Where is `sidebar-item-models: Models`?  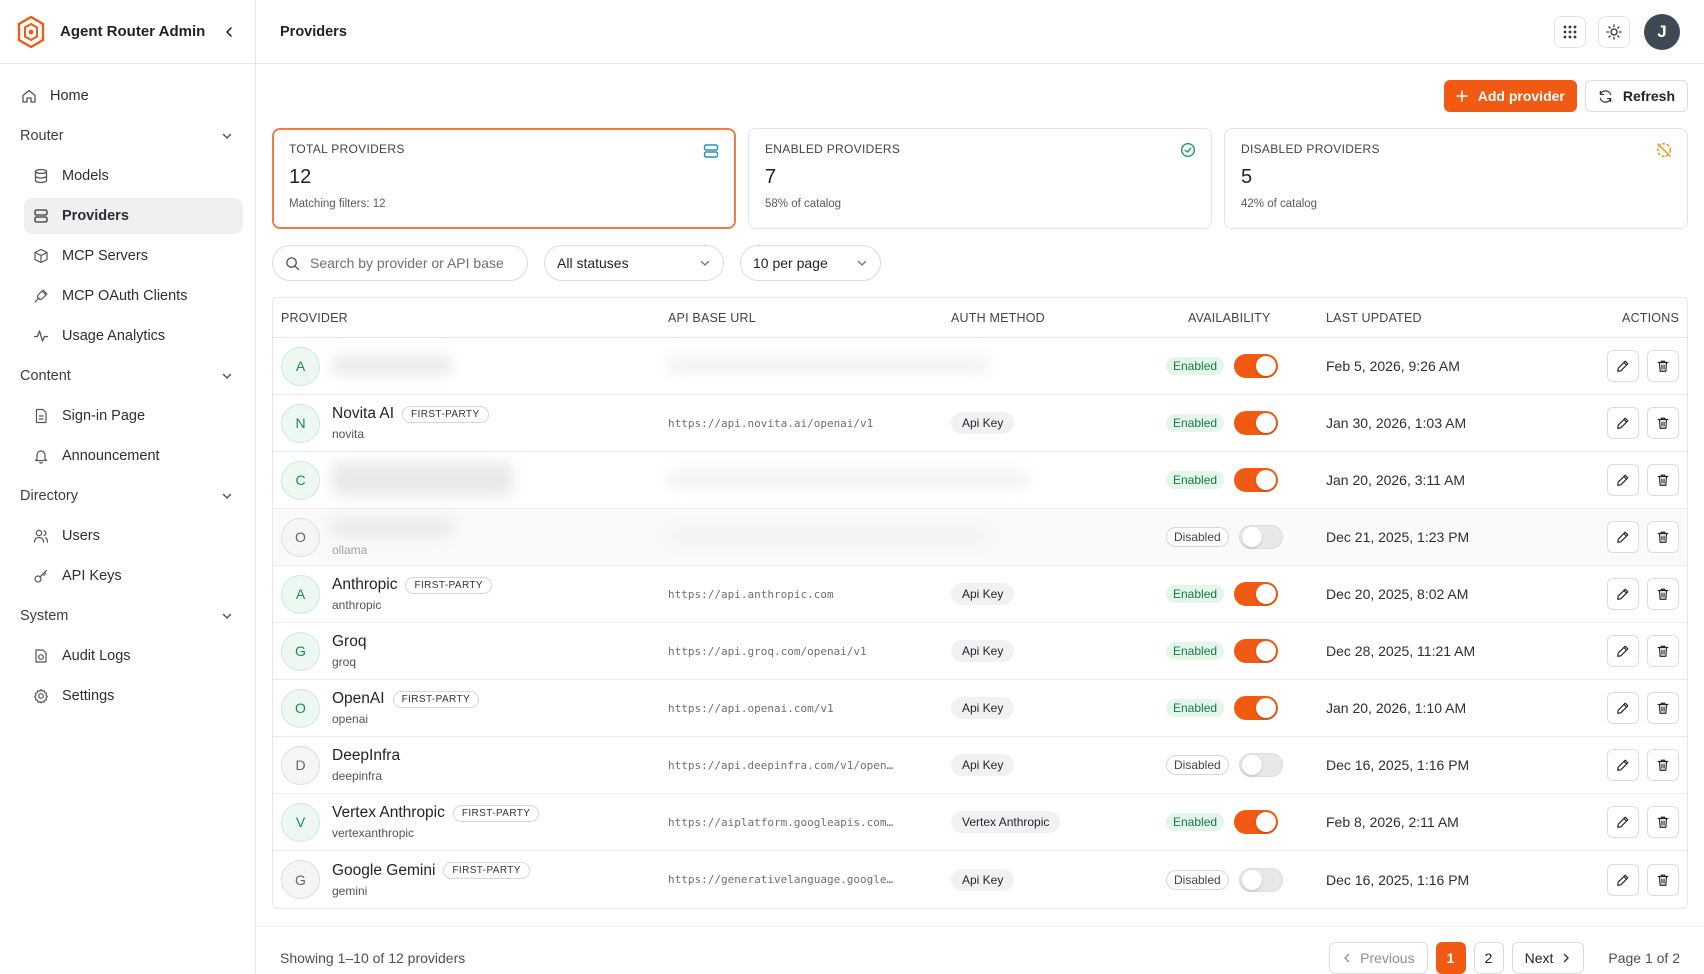 sidebar-item-models: Models is located at coordinates (133, 176).